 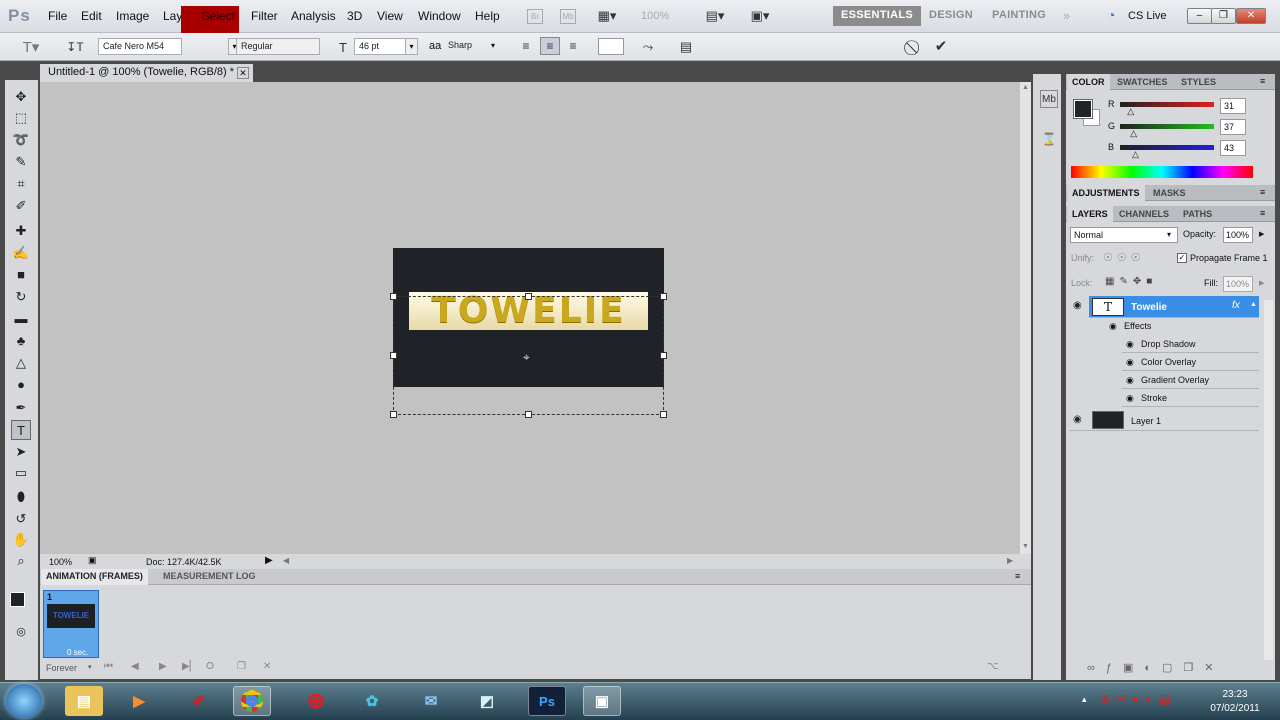 I want to click on menu-filter: Filter, so click(x=264, y=16).